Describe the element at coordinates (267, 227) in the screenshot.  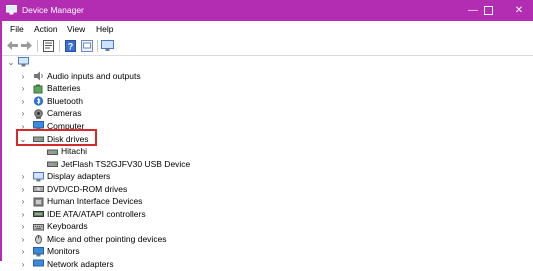
I see `tree-item-keyboards: › Keyboards` at that location.